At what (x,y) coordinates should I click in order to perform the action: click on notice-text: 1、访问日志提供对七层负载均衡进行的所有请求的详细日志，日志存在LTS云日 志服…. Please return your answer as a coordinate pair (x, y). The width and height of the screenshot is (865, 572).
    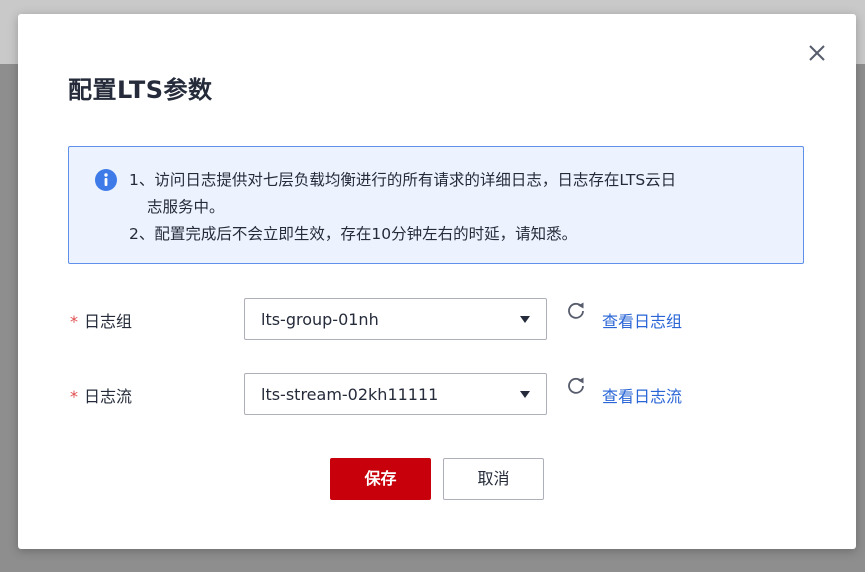
    Looking at the image, I should click on (459, 207).